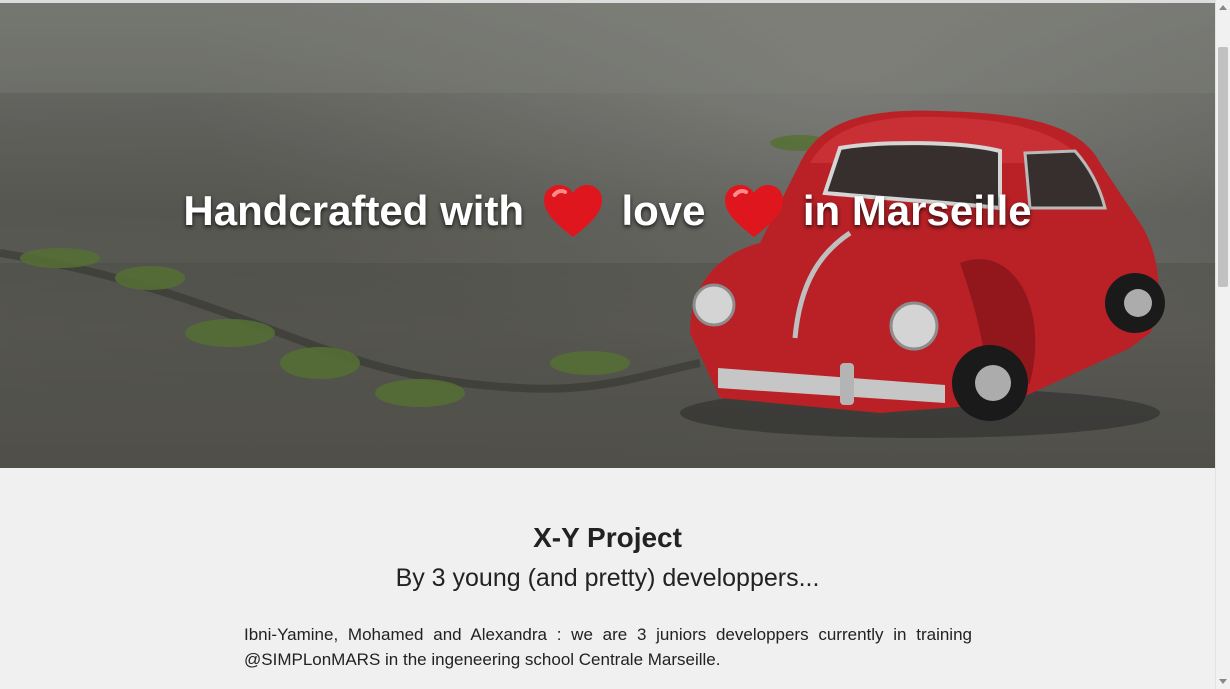  Describe the element at coordinates (1223, 681) in the screenshot. I see `scroll-down-arrow-icon` at that location.